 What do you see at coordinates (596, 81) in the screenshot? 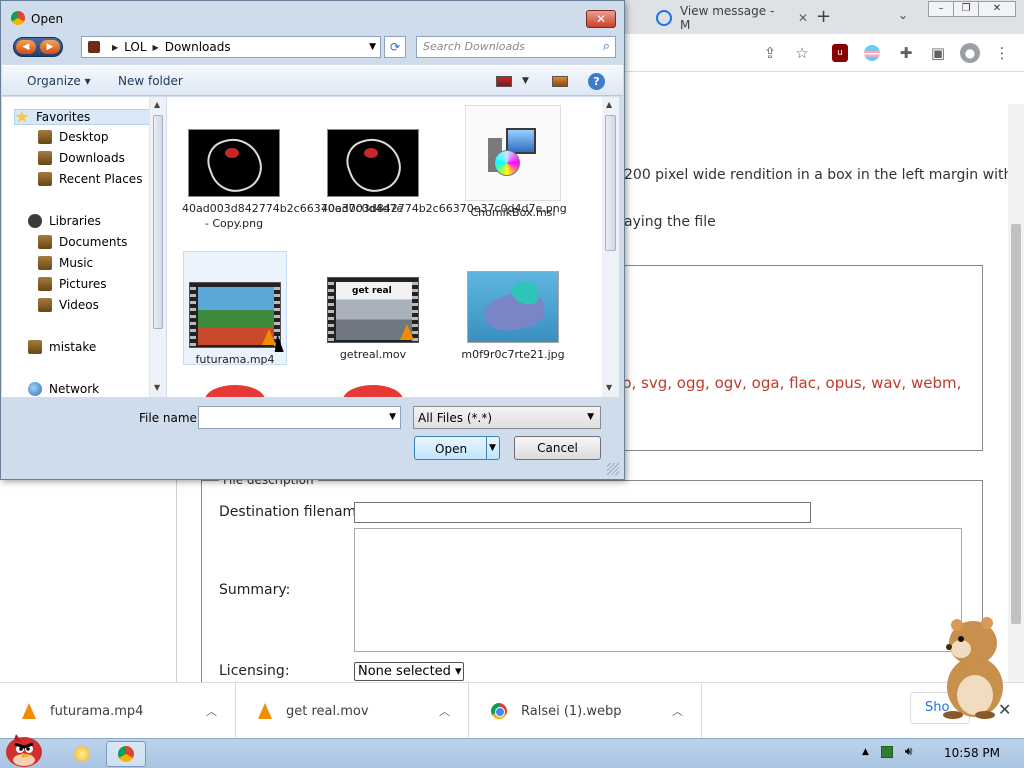
I see `help-icon: ?` at bounding box center [596, 81].